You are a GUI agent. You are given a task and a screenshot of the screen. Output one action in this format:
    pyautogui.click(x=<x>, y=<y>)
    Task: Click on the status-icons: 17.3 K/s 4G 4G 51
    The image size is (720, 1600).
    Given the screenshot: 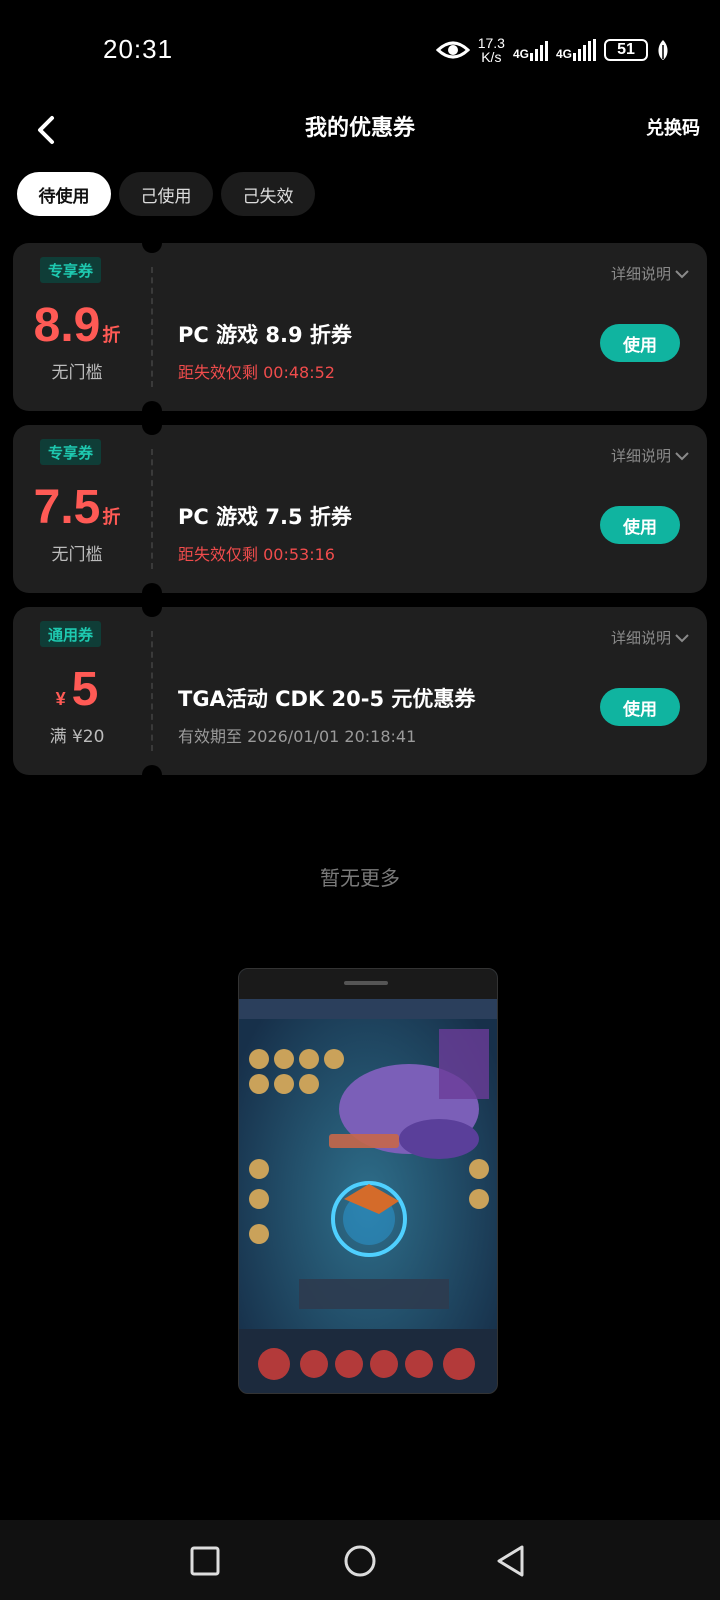 What is the action you would take?
    pyautogui.click(x=552, y=50)
    